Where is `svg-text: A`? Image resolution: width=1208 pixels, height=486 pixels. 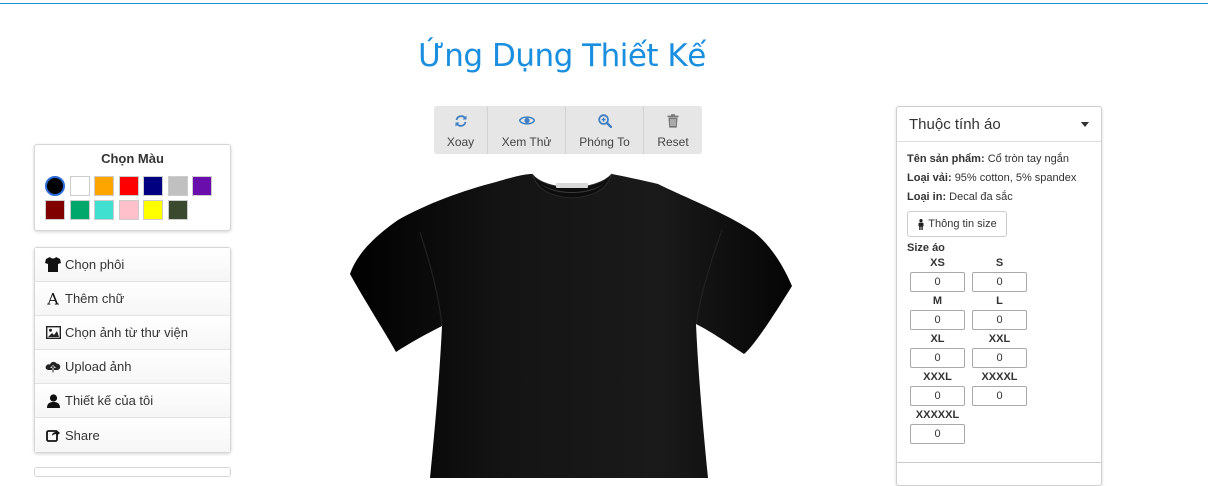 svg-text: A is located at coordinates (52, 298).